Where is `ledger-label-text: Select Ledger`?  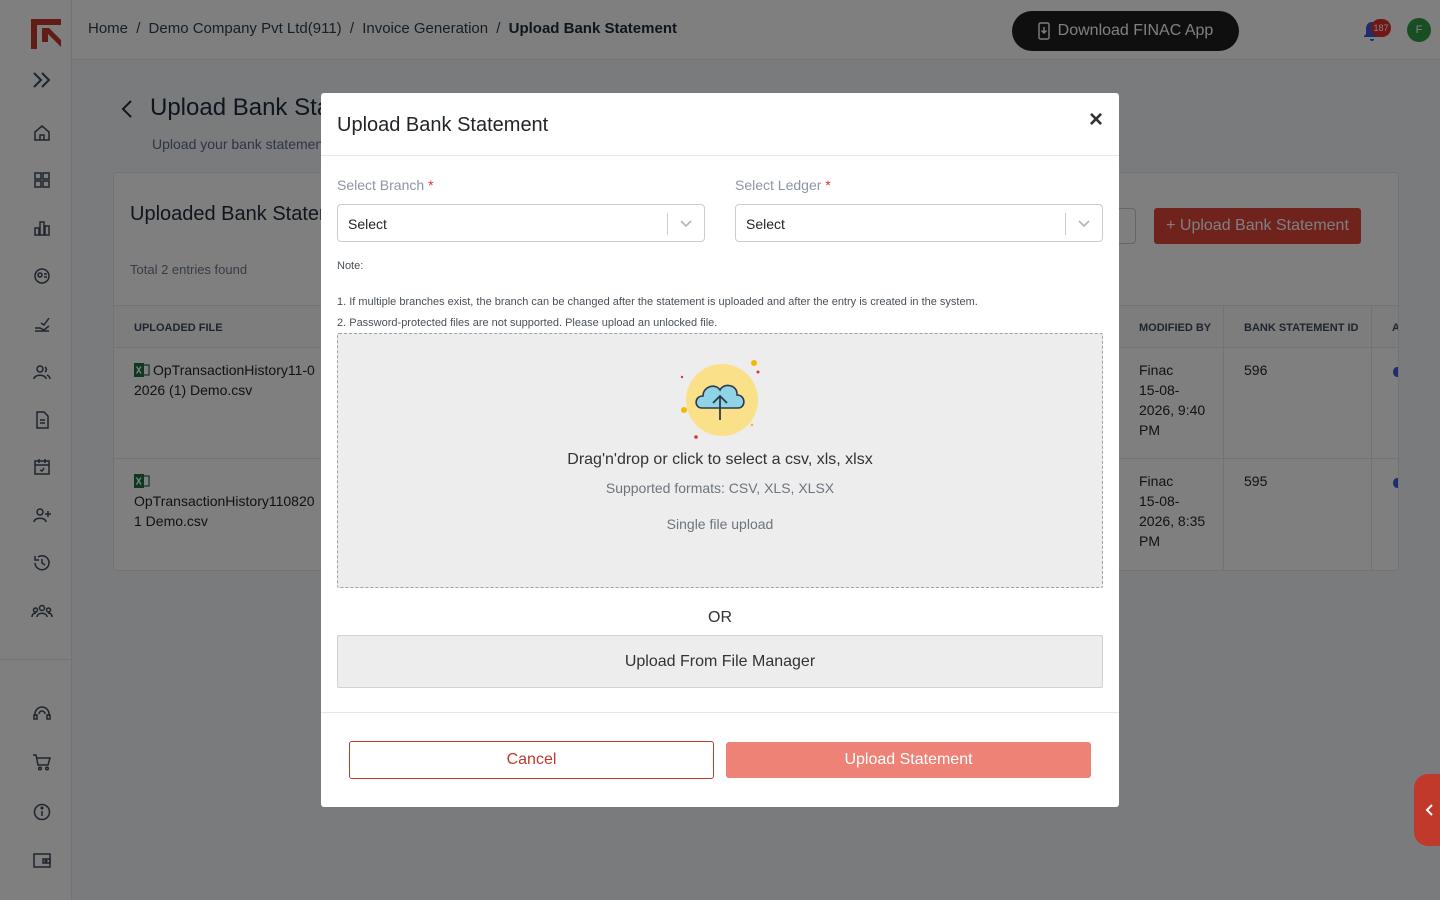 ledger-label-text: Select Ledger is located at coordinates (778, 185).